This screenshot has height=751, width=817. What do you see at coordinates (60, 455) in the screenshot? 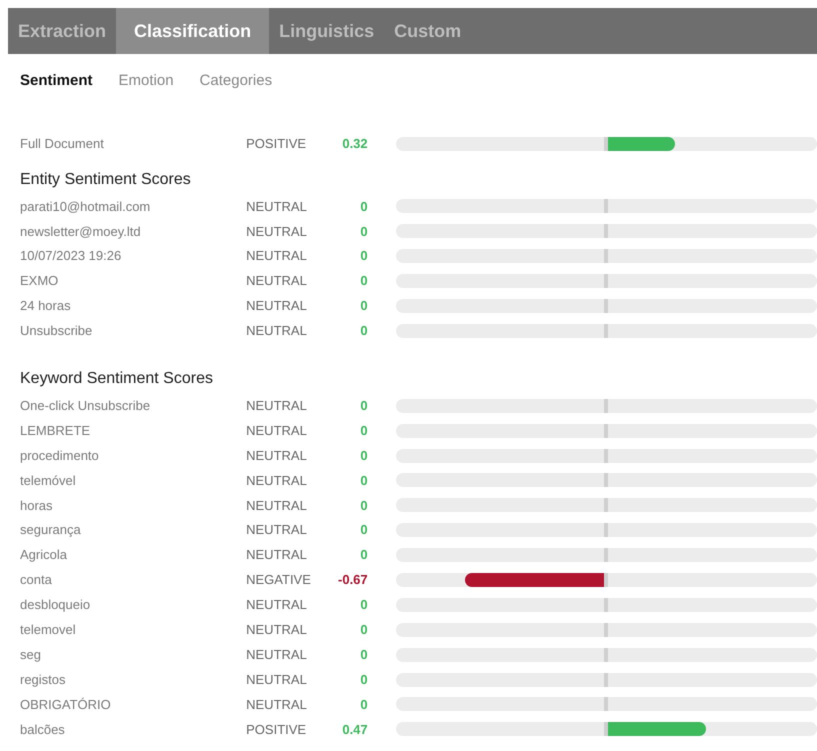
I see `entity-name: procedimento` at bounding box center [60, 455].